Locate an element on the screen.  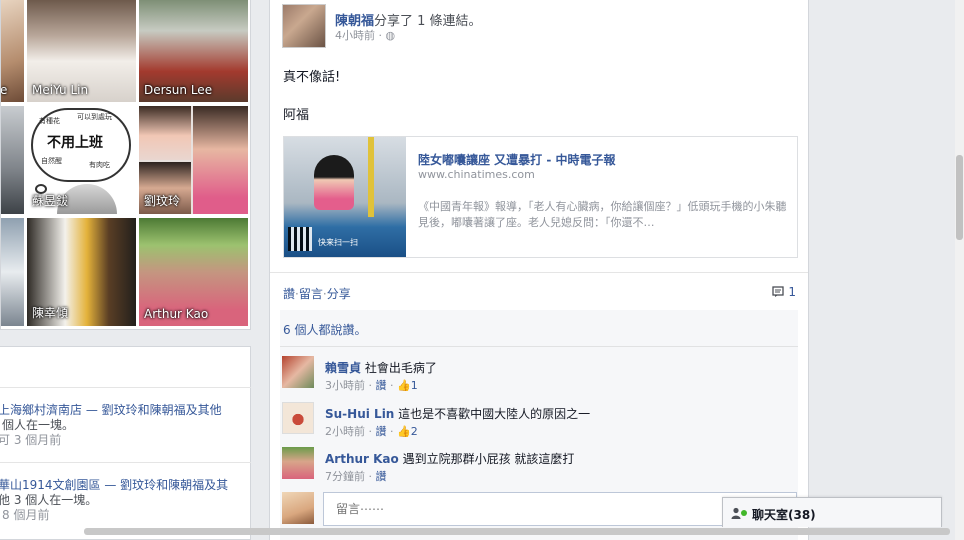
friend-tile: Arthur Kao is located at coordinates (193, 272).